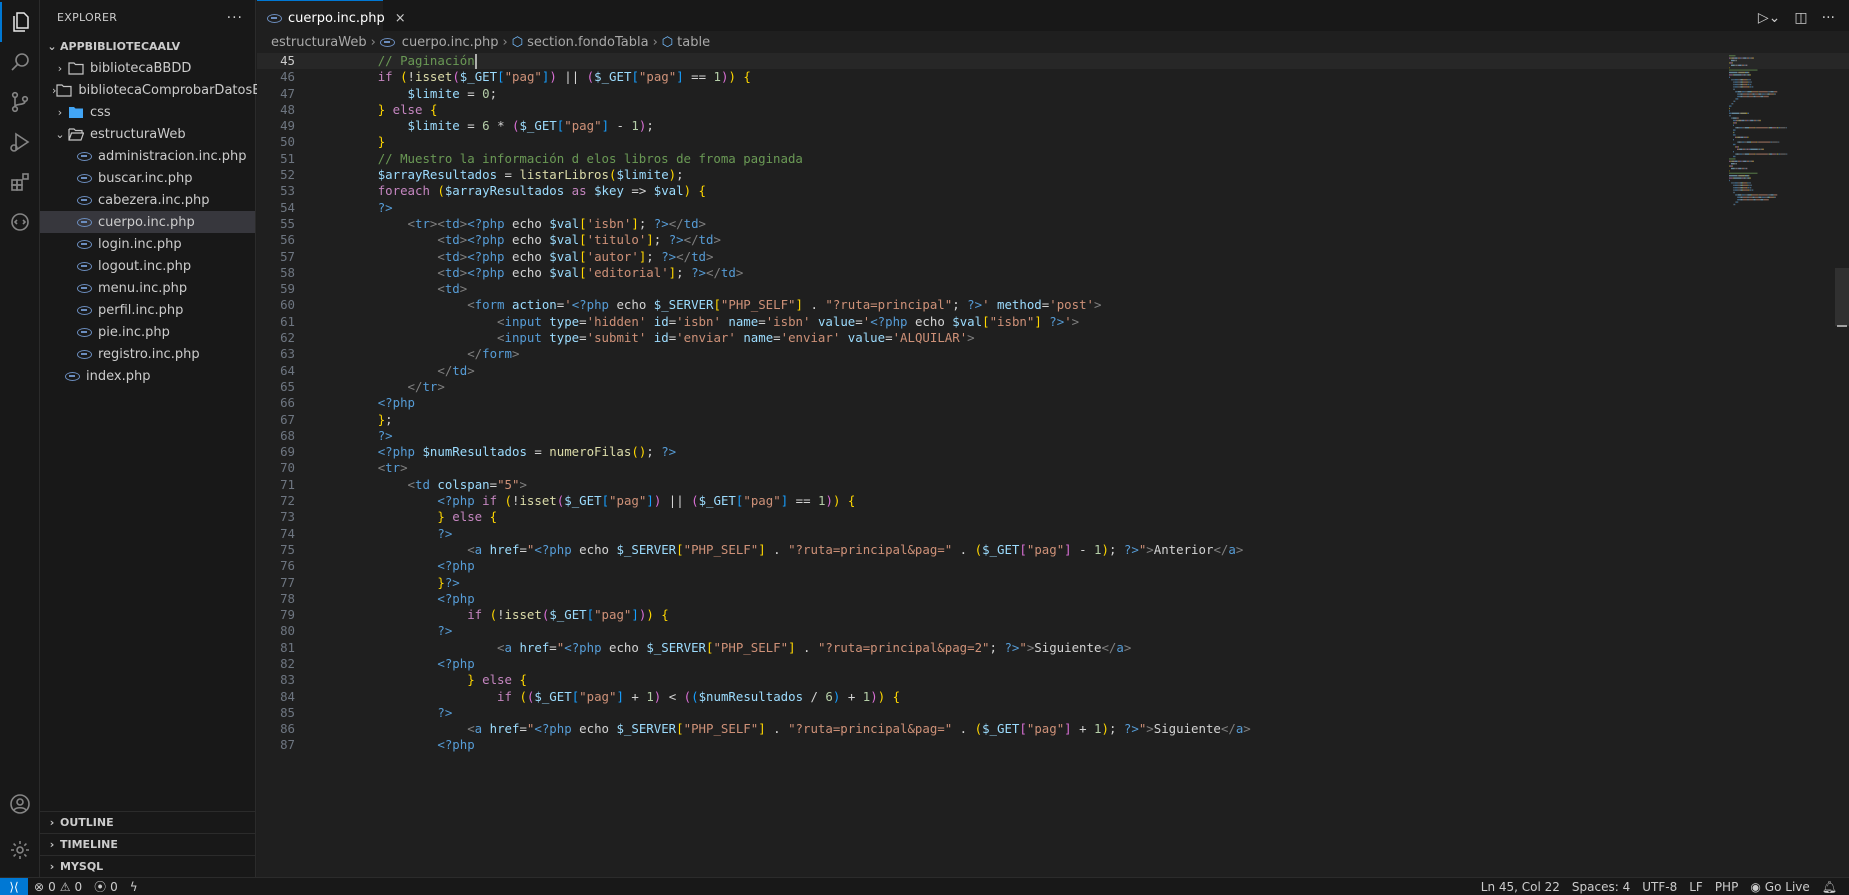  Describe the element at coordinates (1520, 887) in the screenshot. I see `cursor-position: Ln 45, Col 22` at that location.